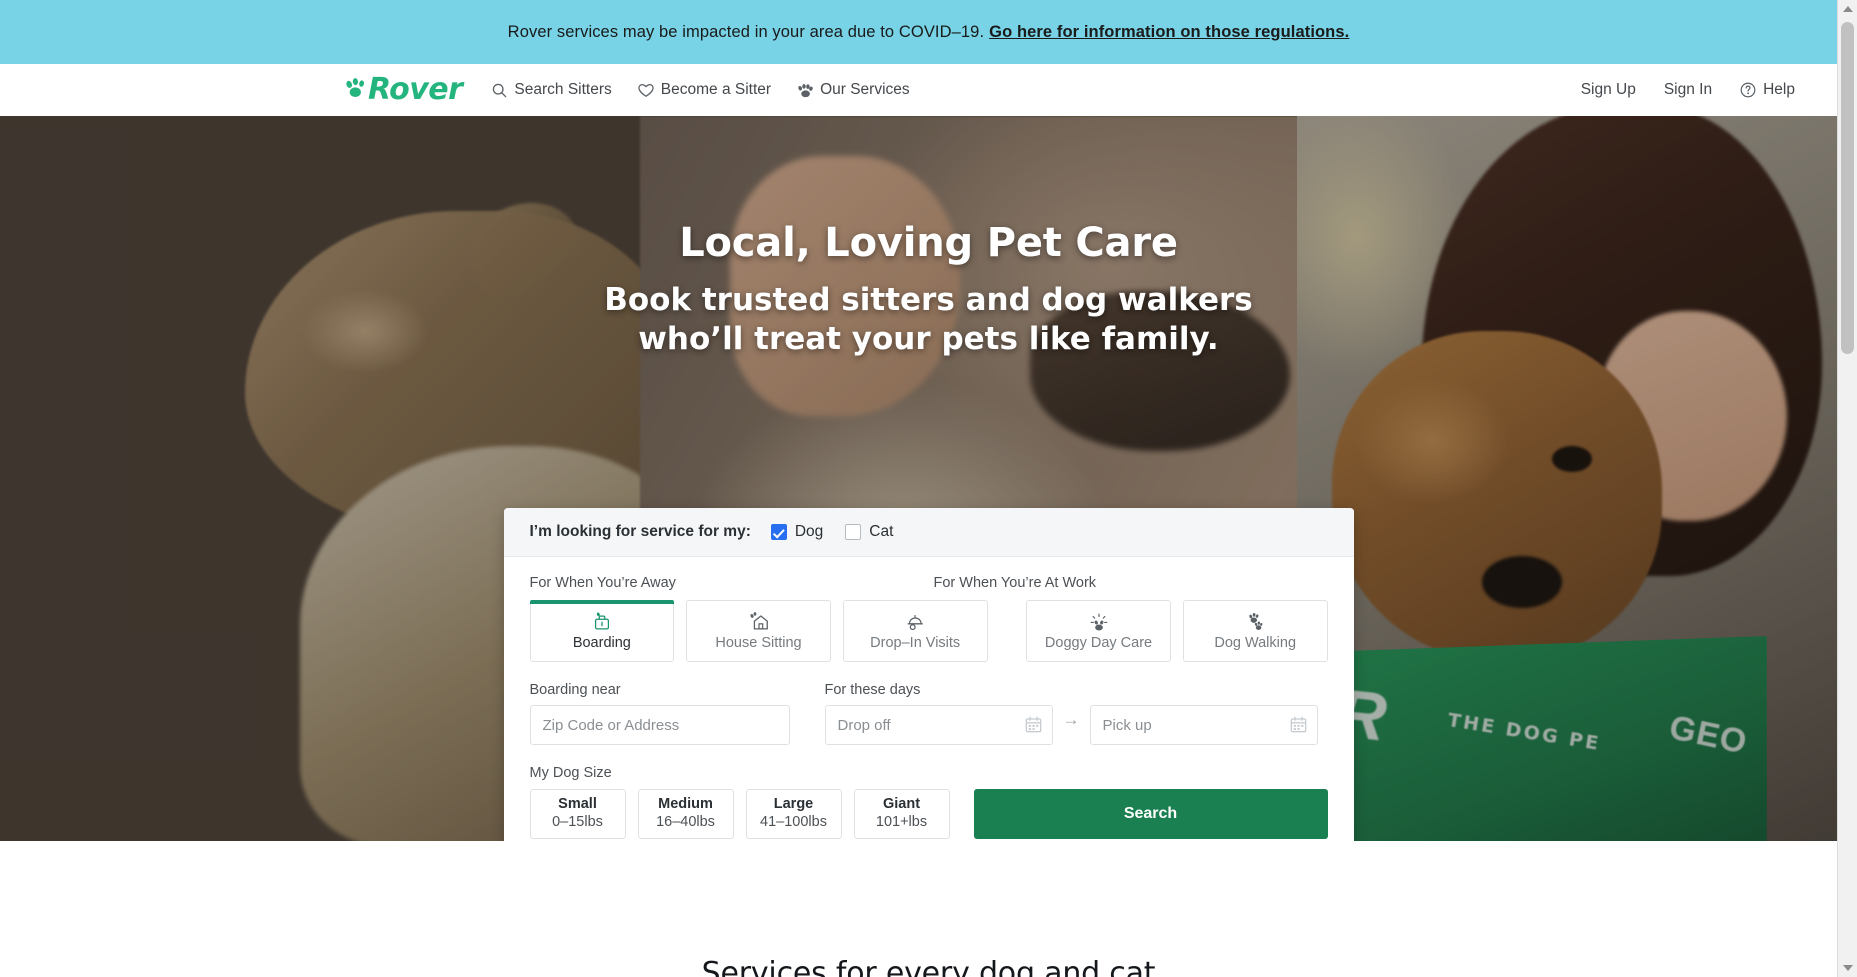  Describe the element at coordinates (928, 909) in the screenshot. I see `services-section: Services for every dog and cat` at that location.